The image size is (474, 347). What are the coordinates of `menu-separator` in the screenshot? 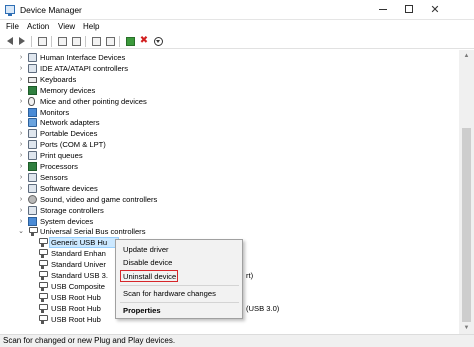 It's located at (179, 285).